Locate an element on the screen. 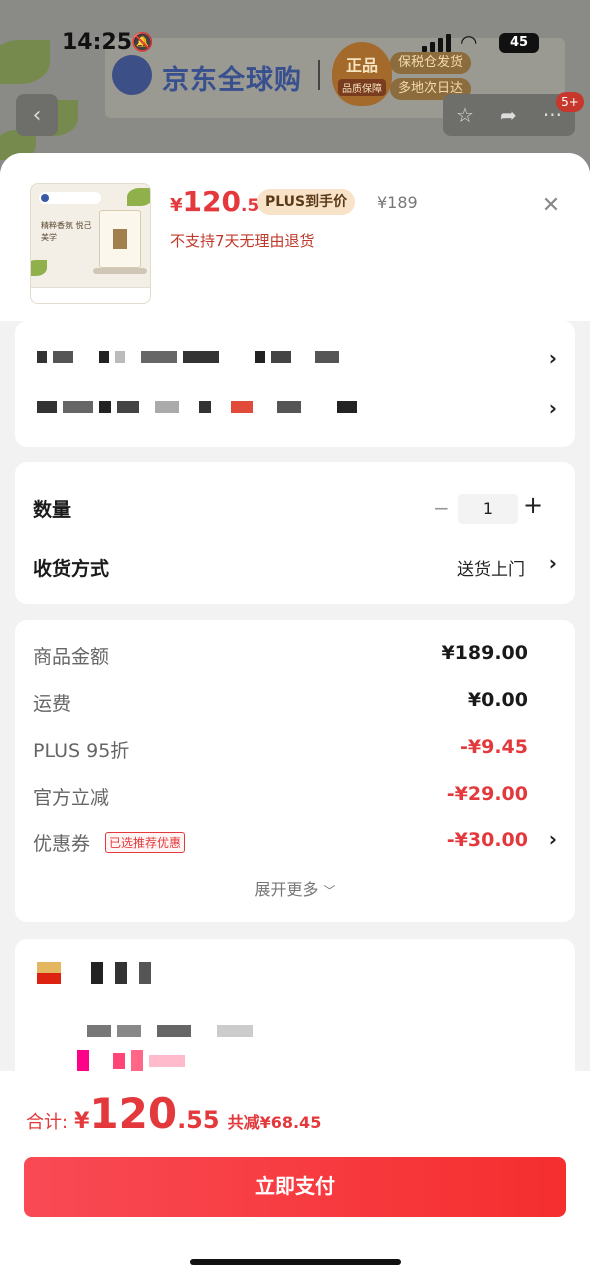  pay-now-button: 立即支付 is located at coordinates (295, 1187).